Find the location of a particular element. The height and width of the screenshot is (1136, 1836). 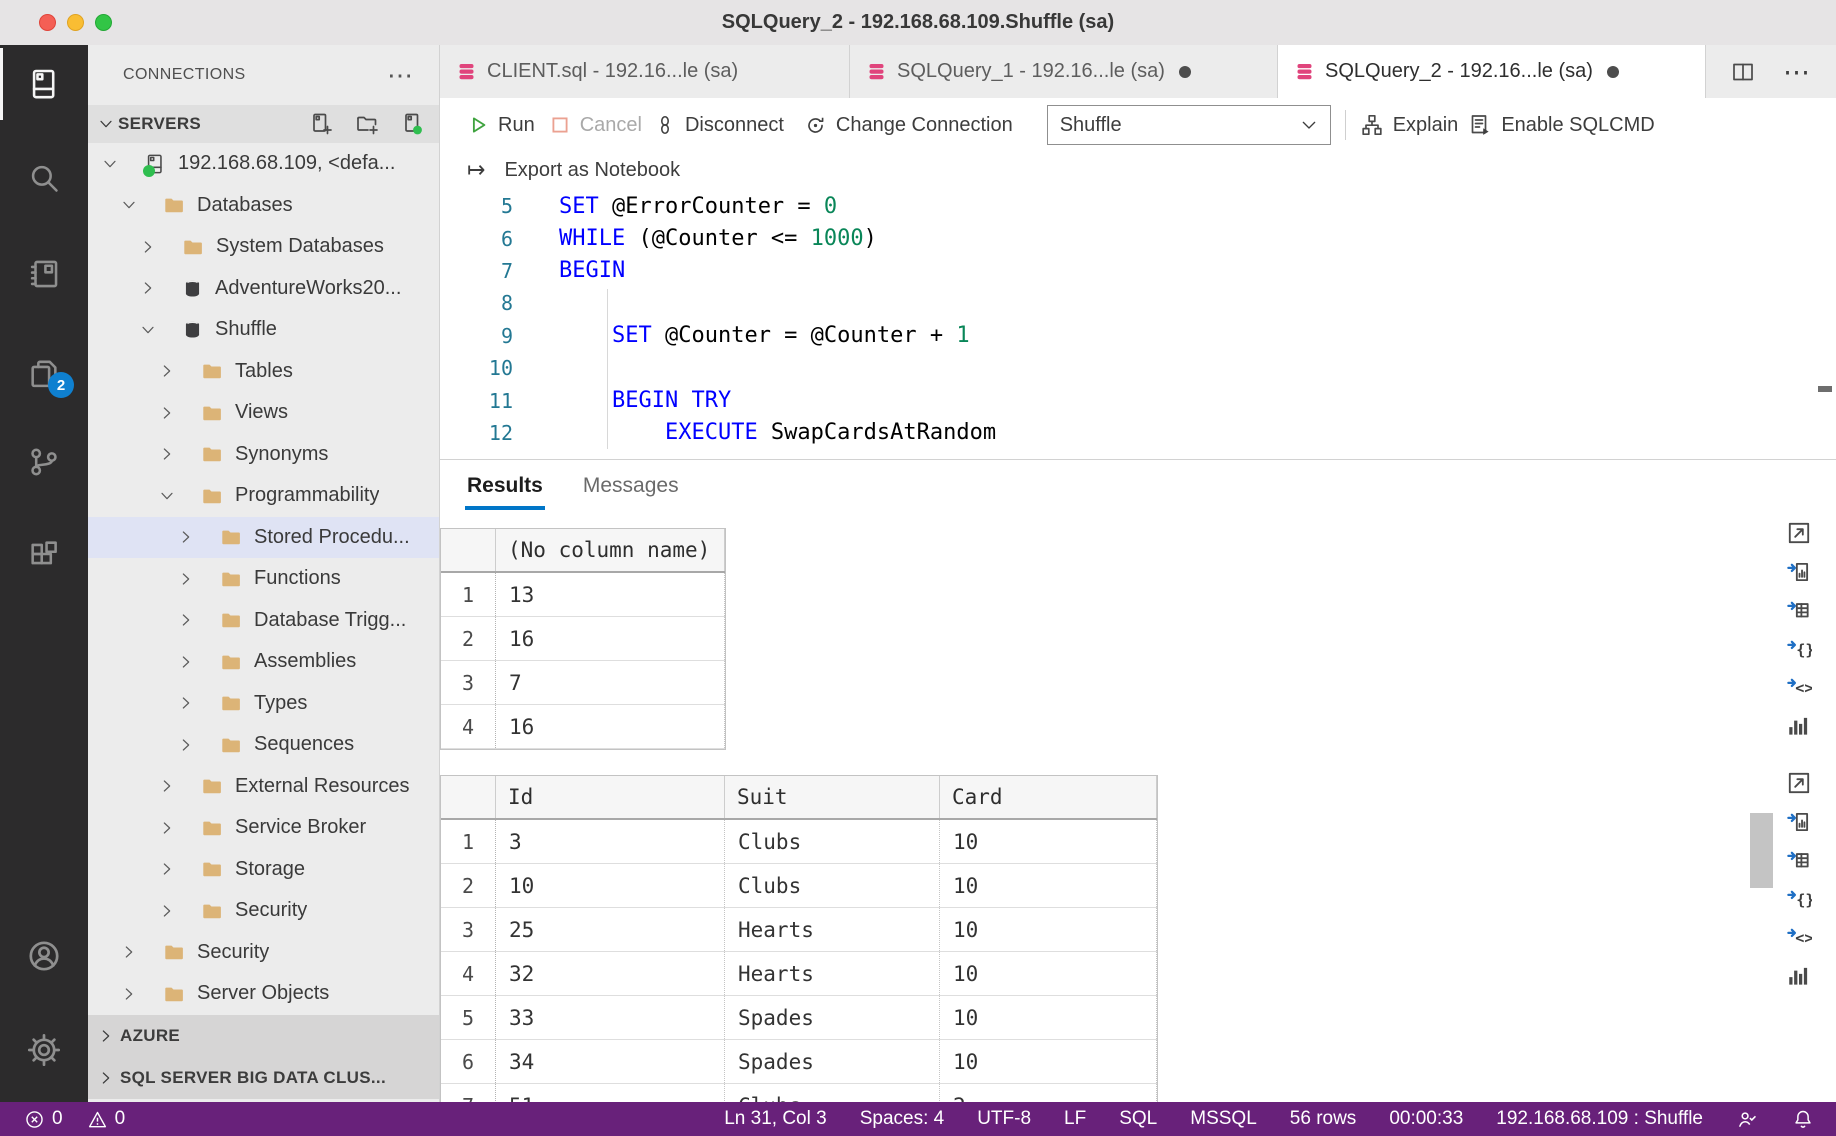

cell: 2 is located at coordinates (1048, 1093).